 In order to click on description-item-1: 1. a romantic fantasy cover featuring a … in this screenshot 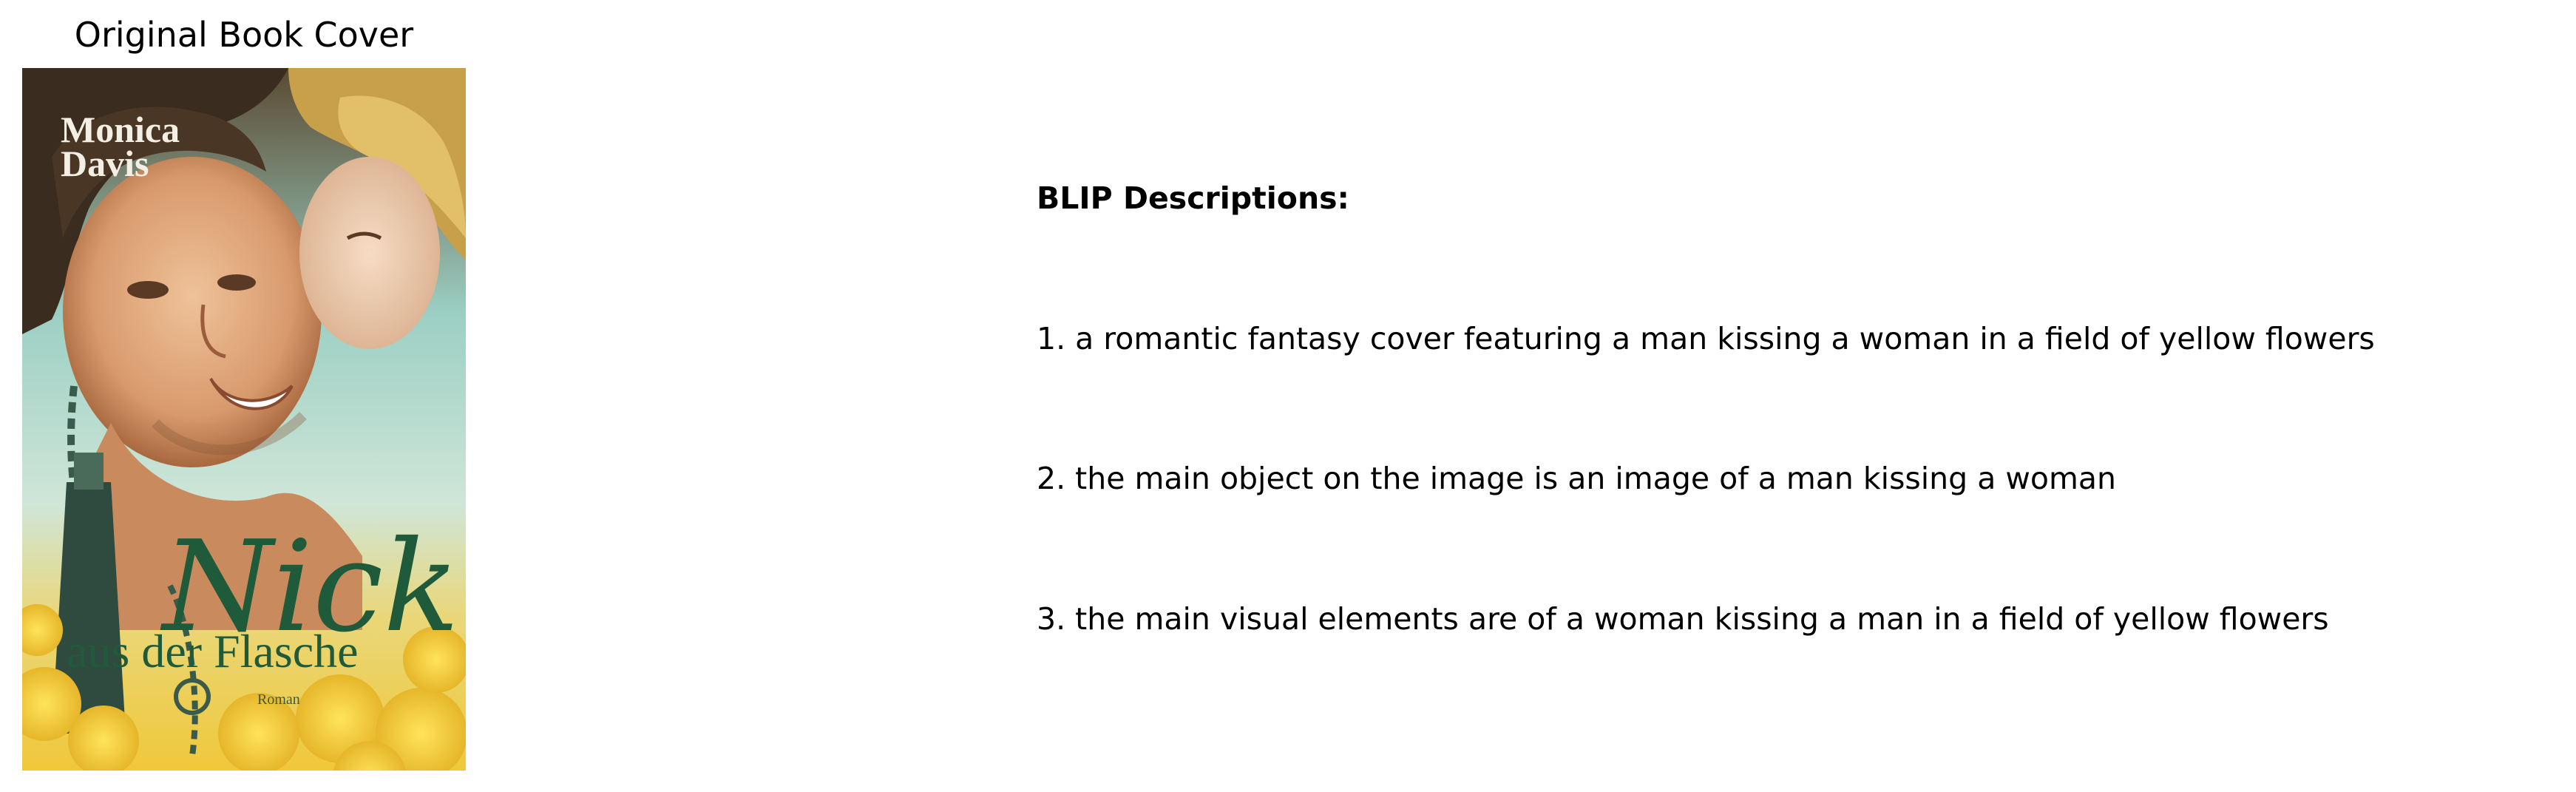, I will do `click(1706, 338)`.